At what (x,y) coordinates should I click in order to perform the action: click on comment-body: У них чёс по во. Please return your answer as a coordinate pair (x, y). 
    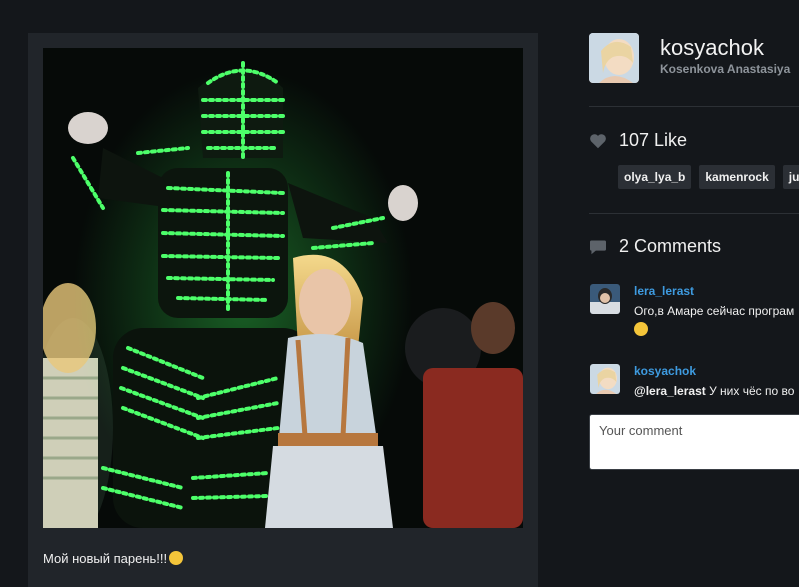
    Looking at the image, I should click on (750, 391).